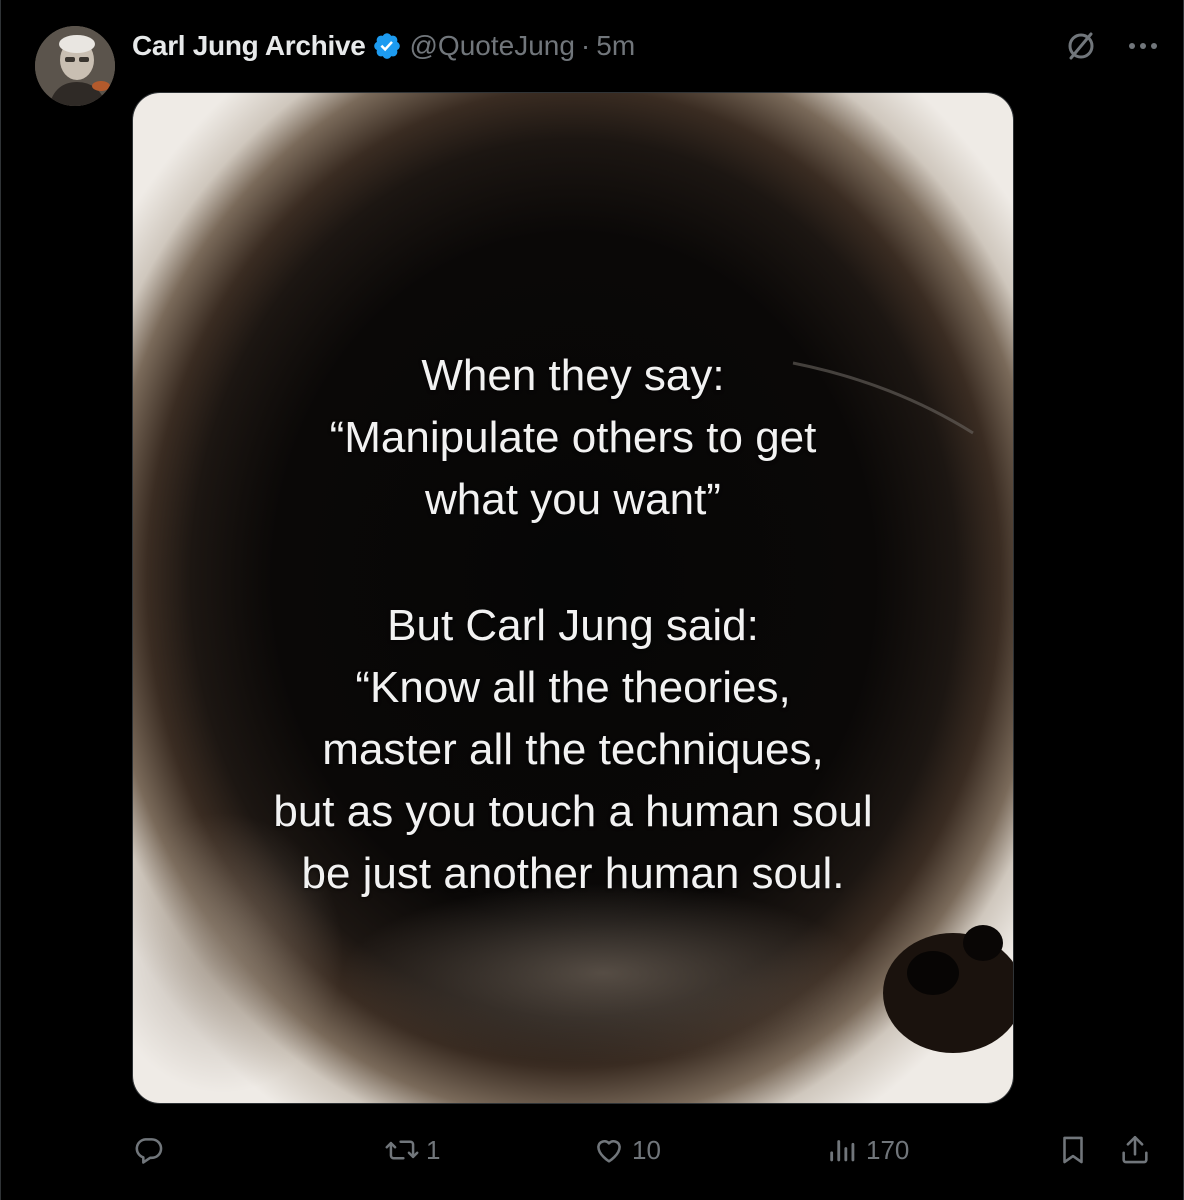  What do you see at coordinates (402, 1150) in the screenshot?
I see `repost-icon` at bounding box center [402, 1150].